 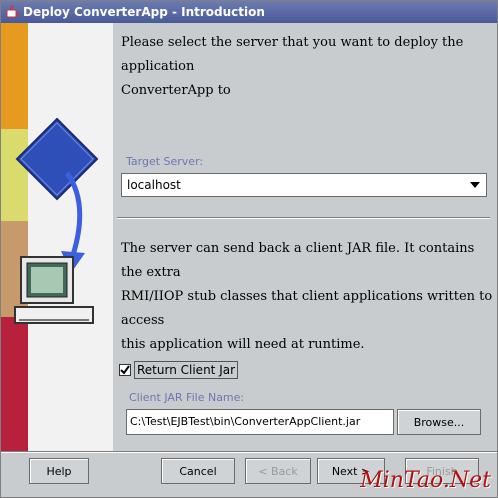 What do you see at coordinates (56, 220) in the screenshot?
I see `deploy-illustration` at bounding box center [56, 220].